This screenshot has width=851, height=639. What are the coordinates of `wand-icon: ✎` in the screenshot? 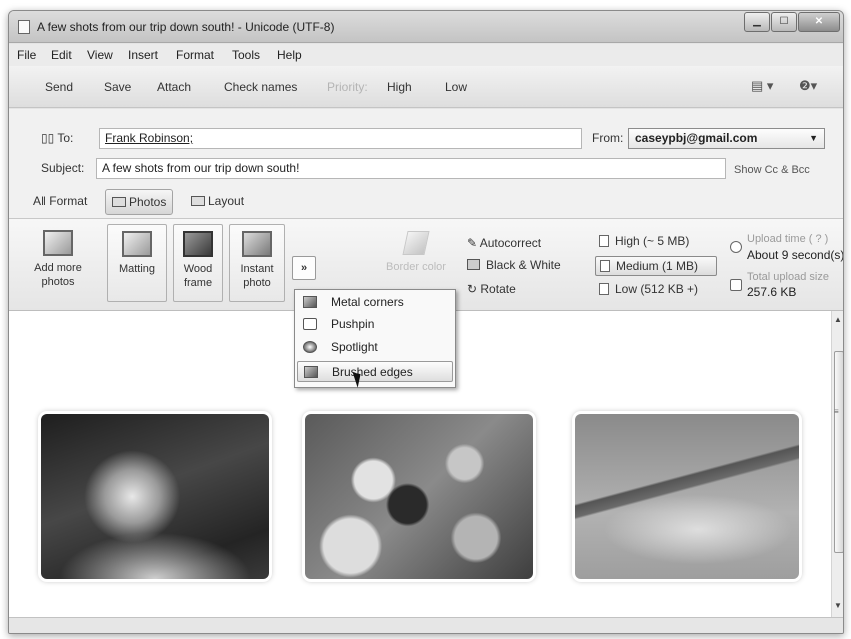 It's located at (473, 243).